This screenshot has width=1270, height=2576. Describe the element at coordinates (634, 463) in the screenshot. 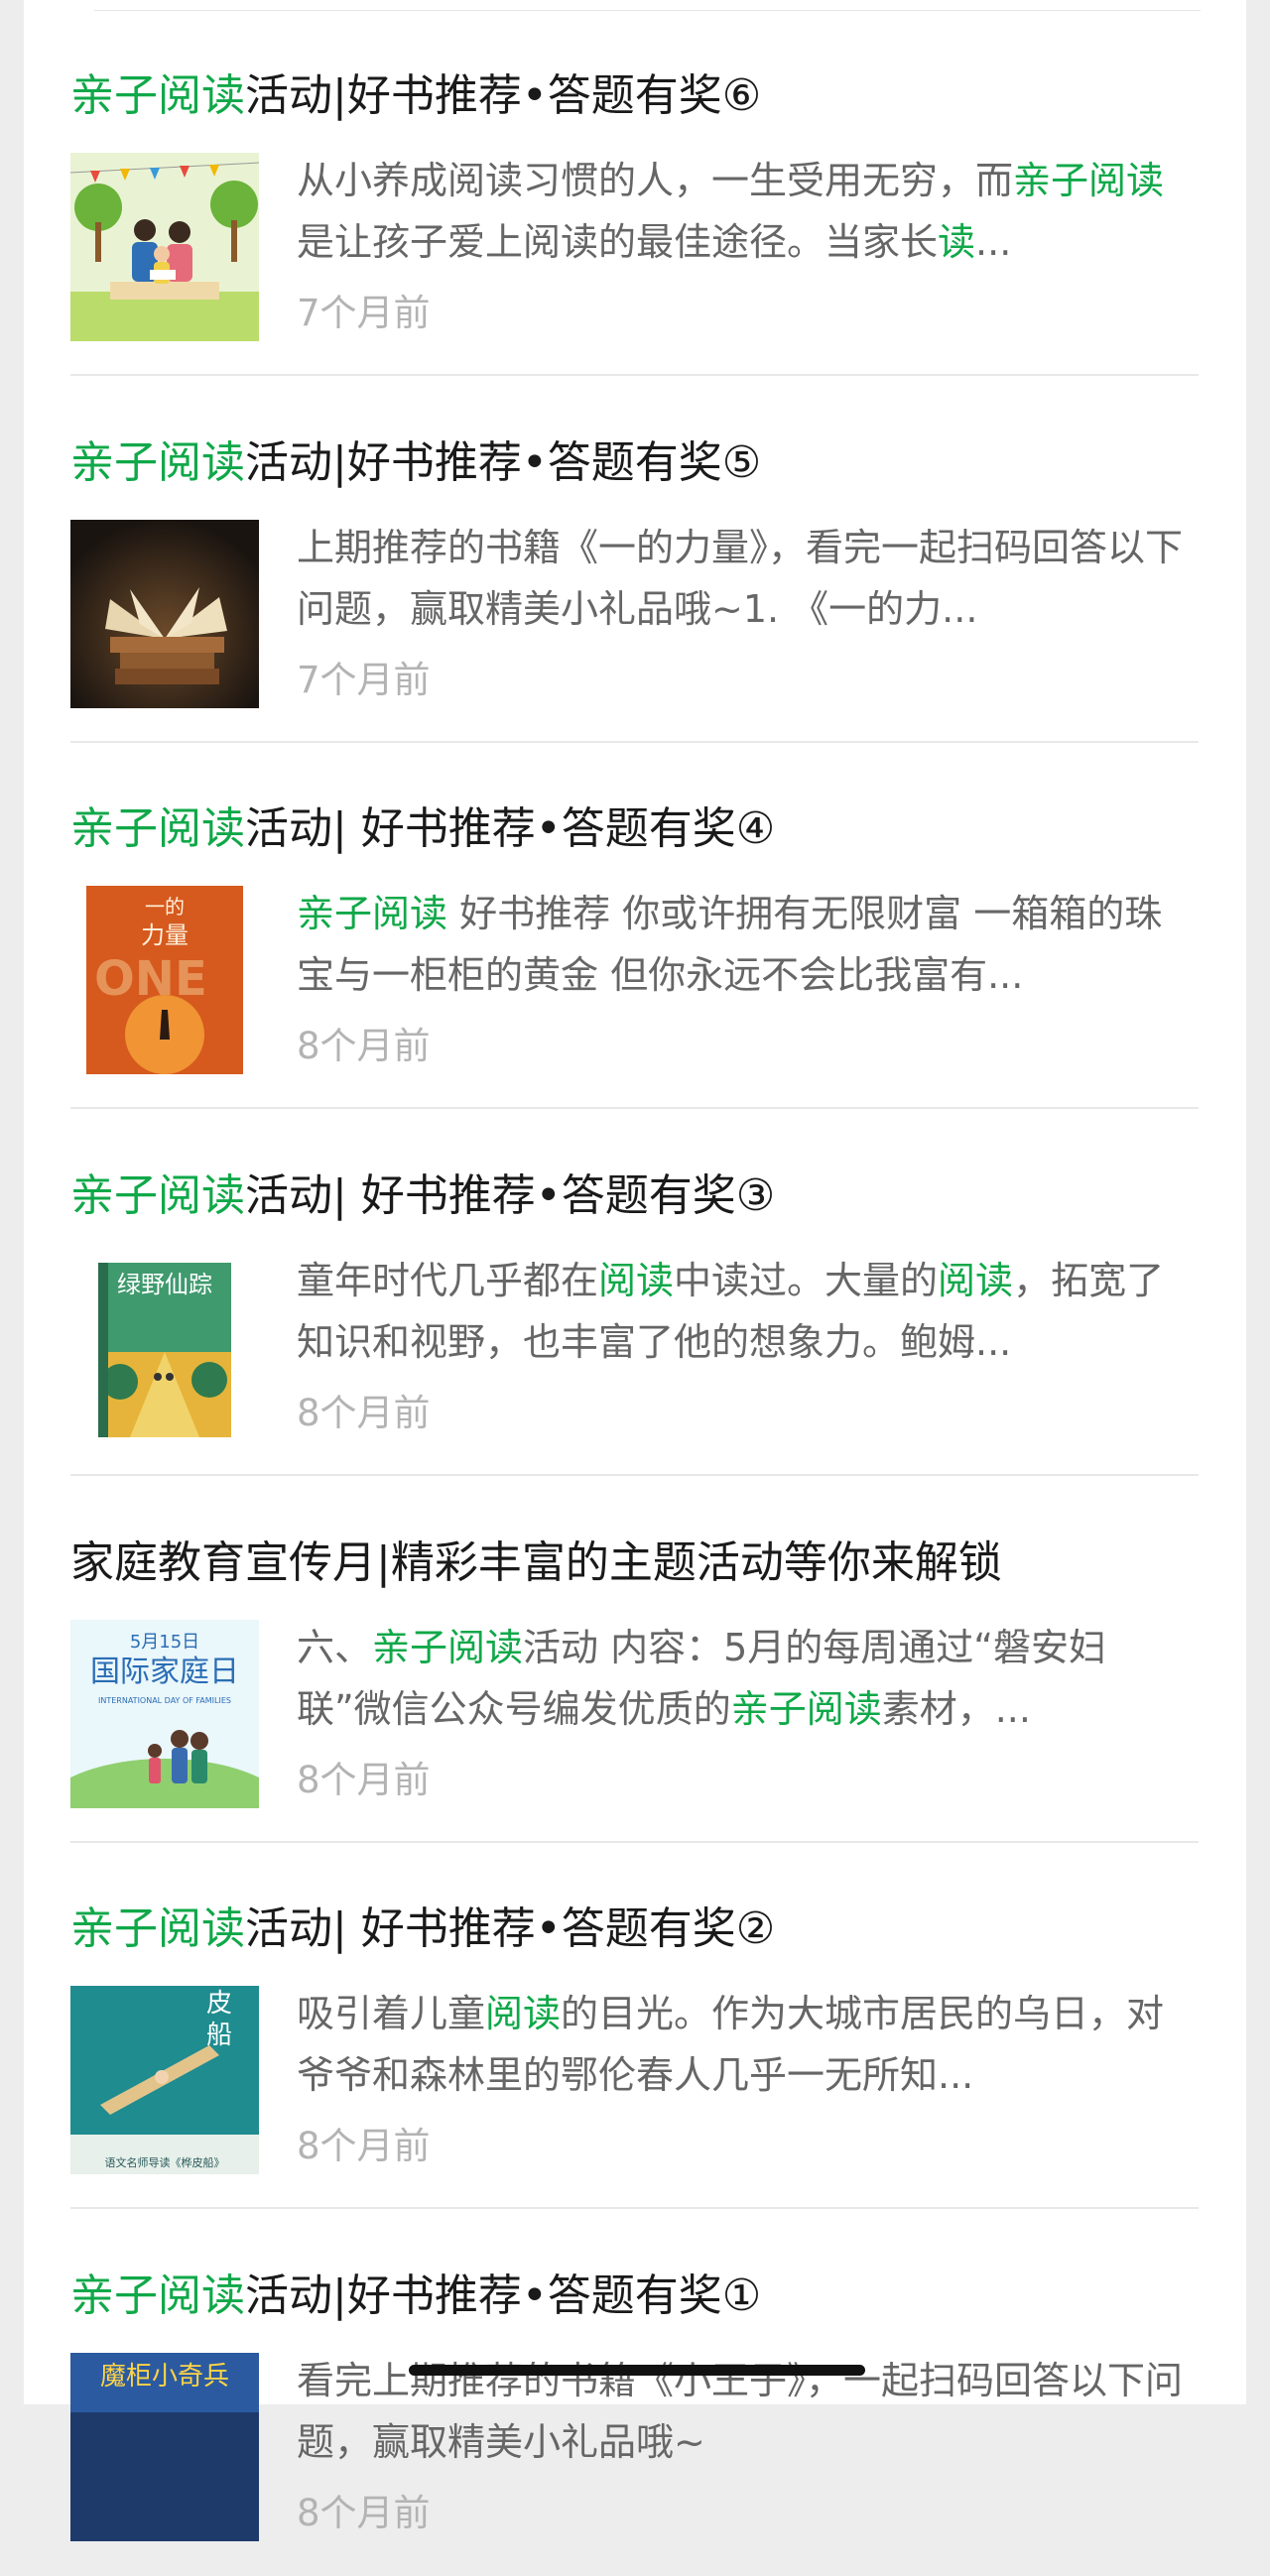

I see `article-title: 亲子阅读活动|好书推荐•答题有奖⑤` at that location.